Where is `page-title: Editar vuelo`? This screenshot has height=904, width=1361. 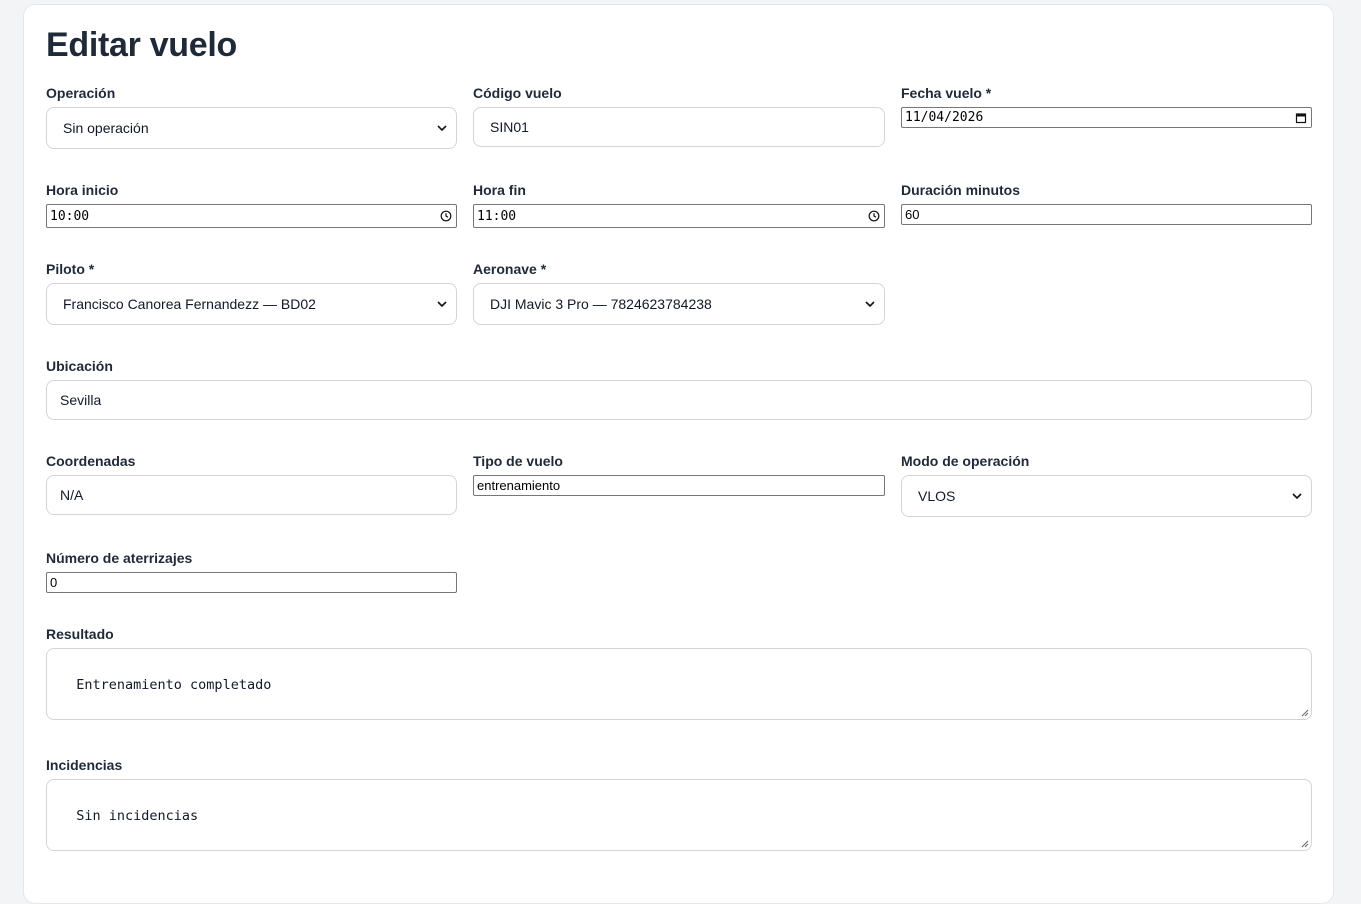 page-title: Editar vuelo is located at coordinates (142, 45).